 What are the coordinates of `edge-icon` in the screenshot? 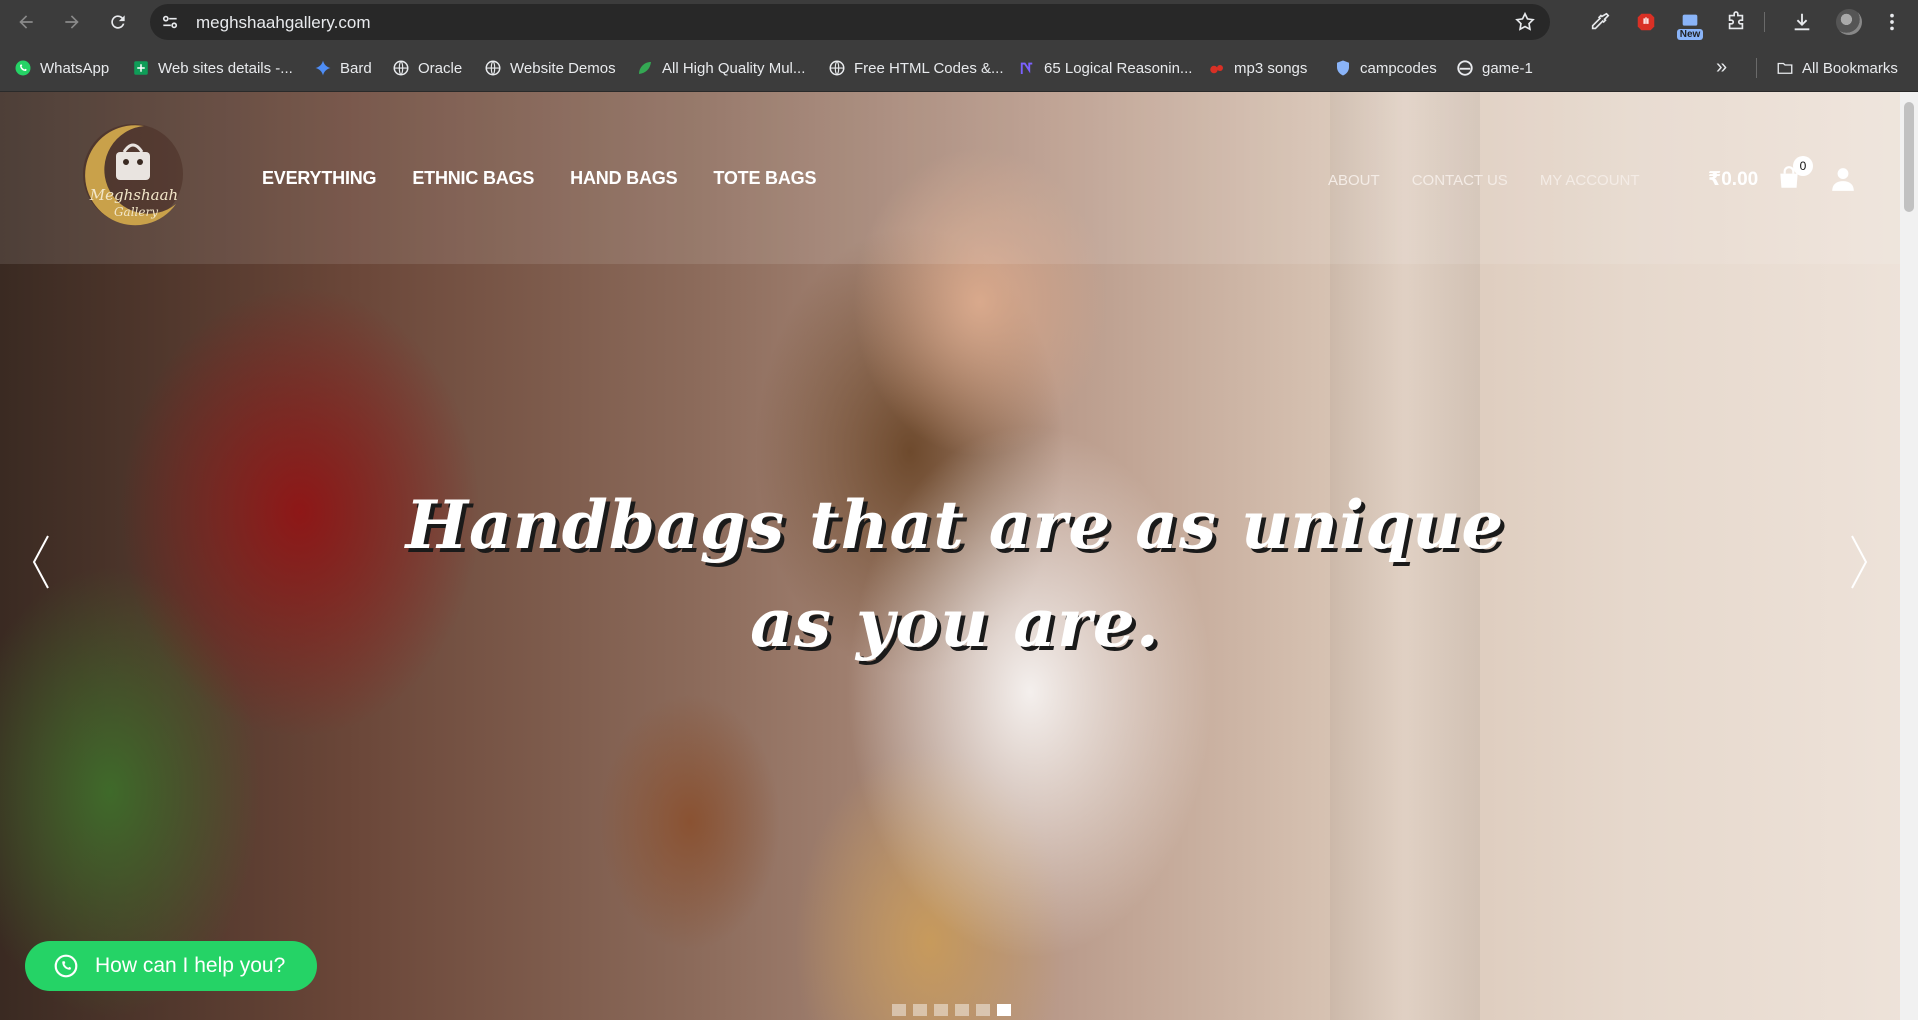 It's located at (1465, 68).